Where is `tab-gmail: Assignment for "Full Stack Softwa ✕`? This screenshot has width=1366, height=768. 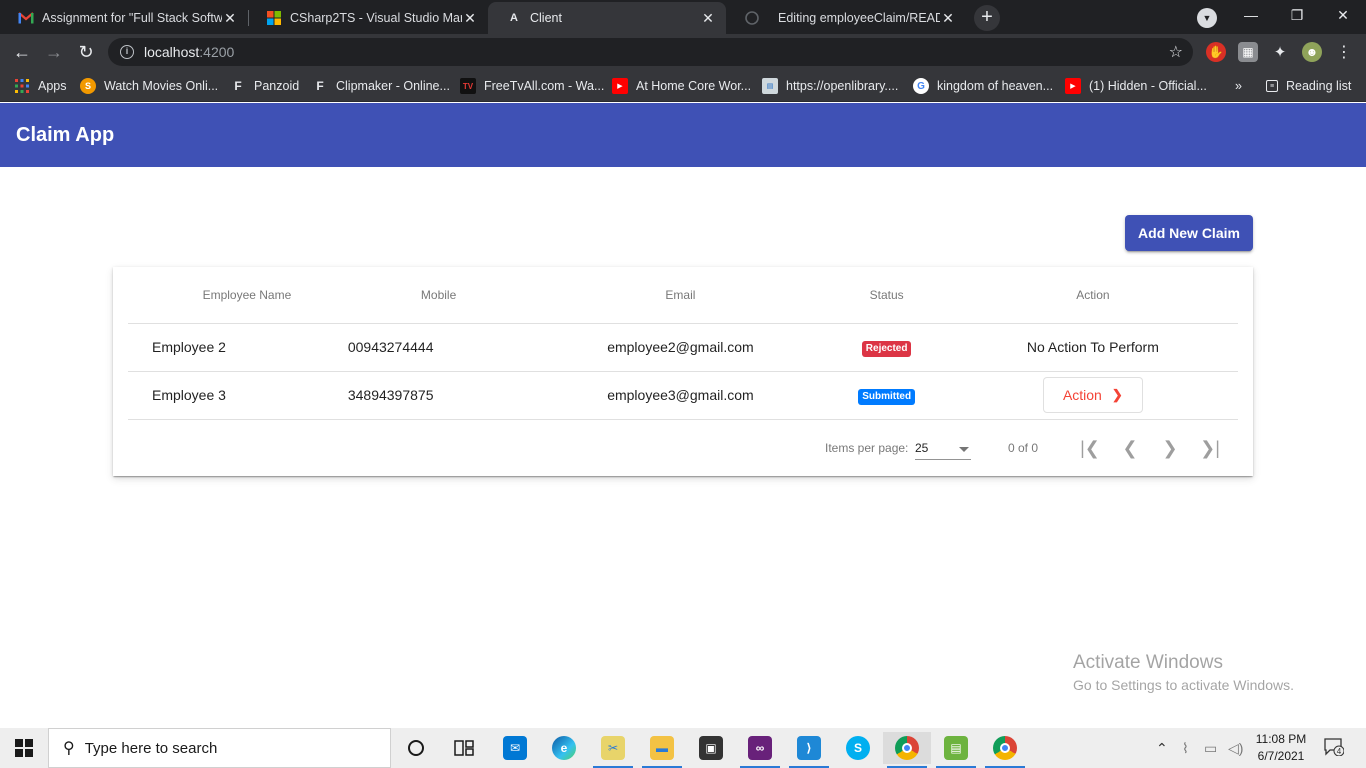
tab-gmail: Assignment for "Full Stack Softwa ✕ is located at coordinates (124, 18).